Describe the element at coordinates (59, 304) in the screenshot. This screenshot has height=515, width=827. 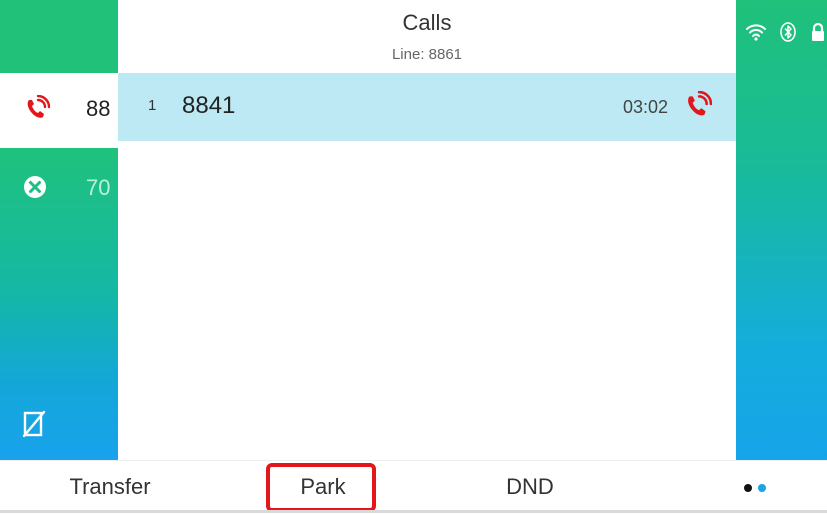
I see `line-keys-panel: 70` at that location.